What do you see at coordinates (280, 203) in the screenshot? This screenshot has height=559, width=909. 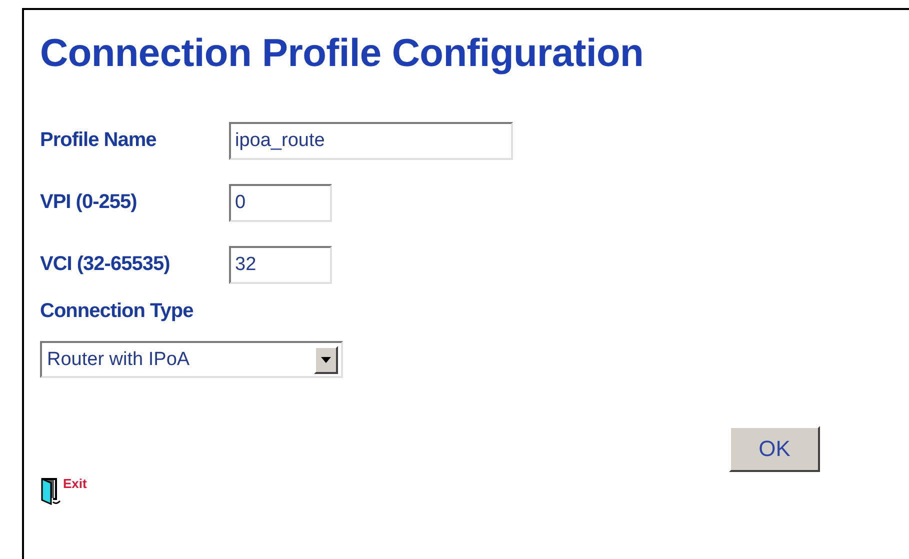 I see `text-field: 0` at bounding box center [280, 203].